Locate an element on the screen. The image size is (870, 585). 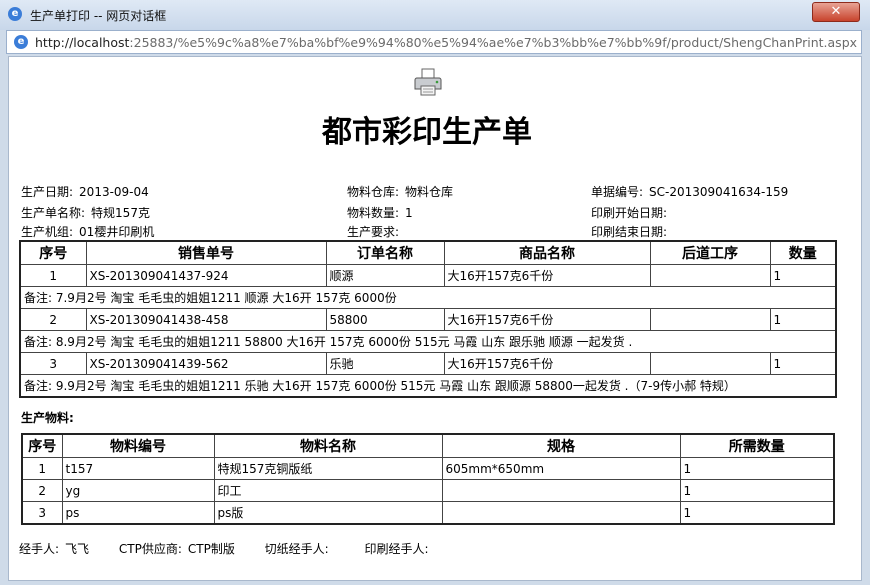
info-production-date: 生产日期: 2013-09-04 is located at coordinates (85, 191).